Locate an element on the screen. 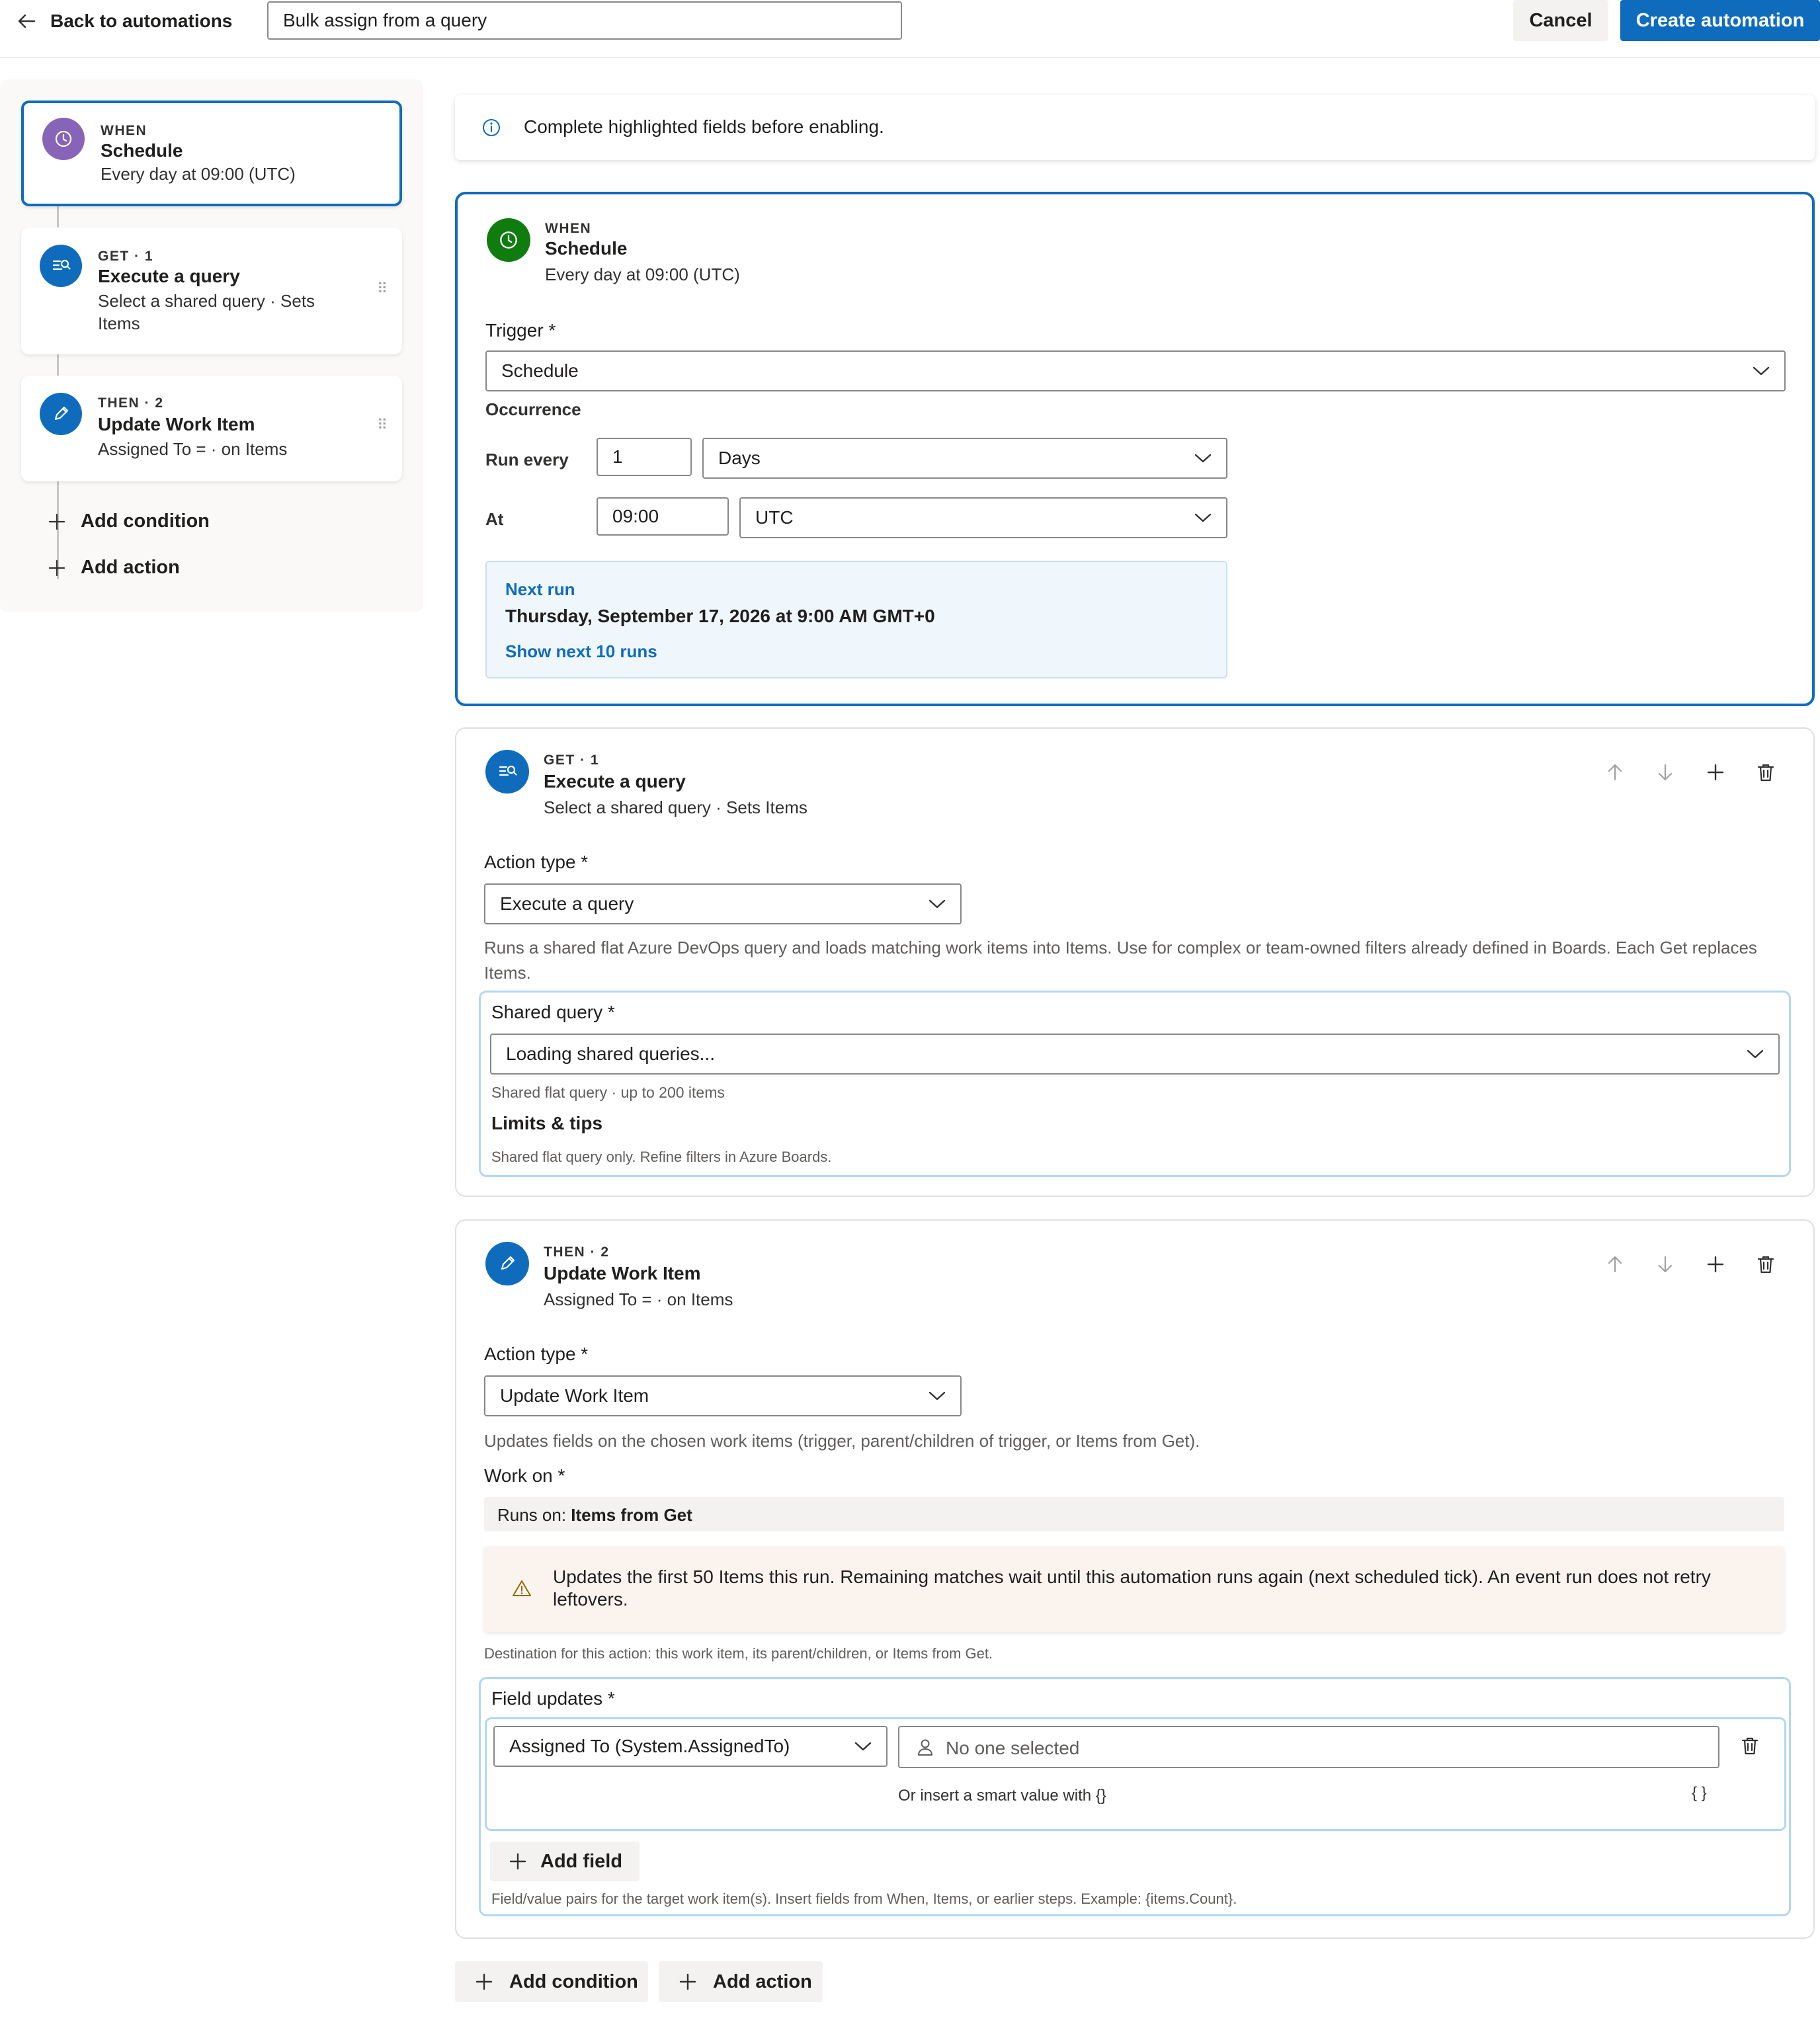  rail-node-schedule: WHEN Schedule Every day at 09:00 (UTC) is located at coordinates (211, 153).